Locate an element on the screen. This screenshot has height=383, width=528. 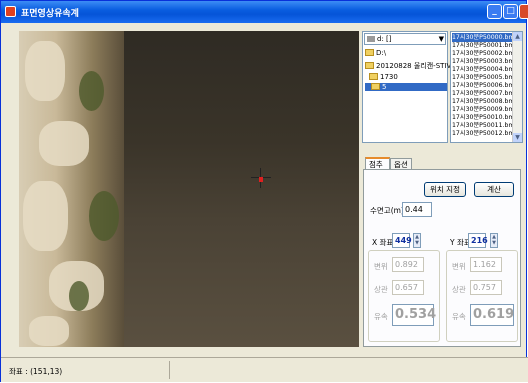
x-disp-value: 0.892 is located at coordinates (408, 264).